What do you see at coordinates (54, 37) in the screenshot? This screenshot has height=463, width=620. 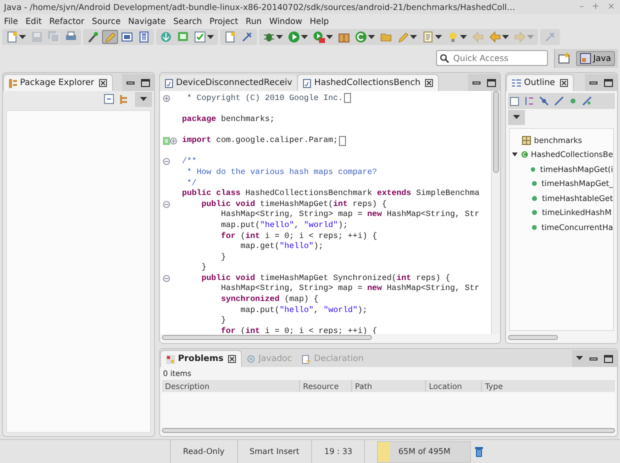 I see `save-all-icon` at bounding box center [54, 37].